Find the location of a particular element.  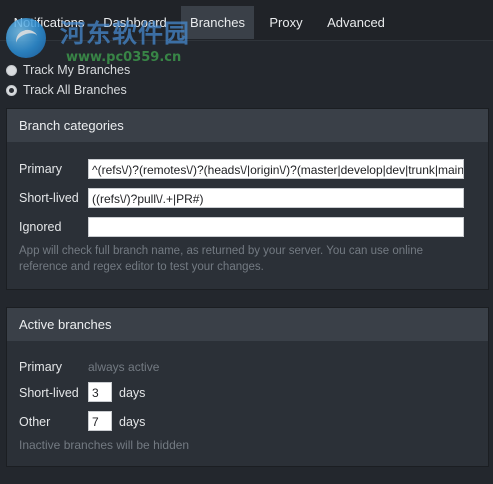

tab-proxy: Proxy is located at coordinates (286, 22).